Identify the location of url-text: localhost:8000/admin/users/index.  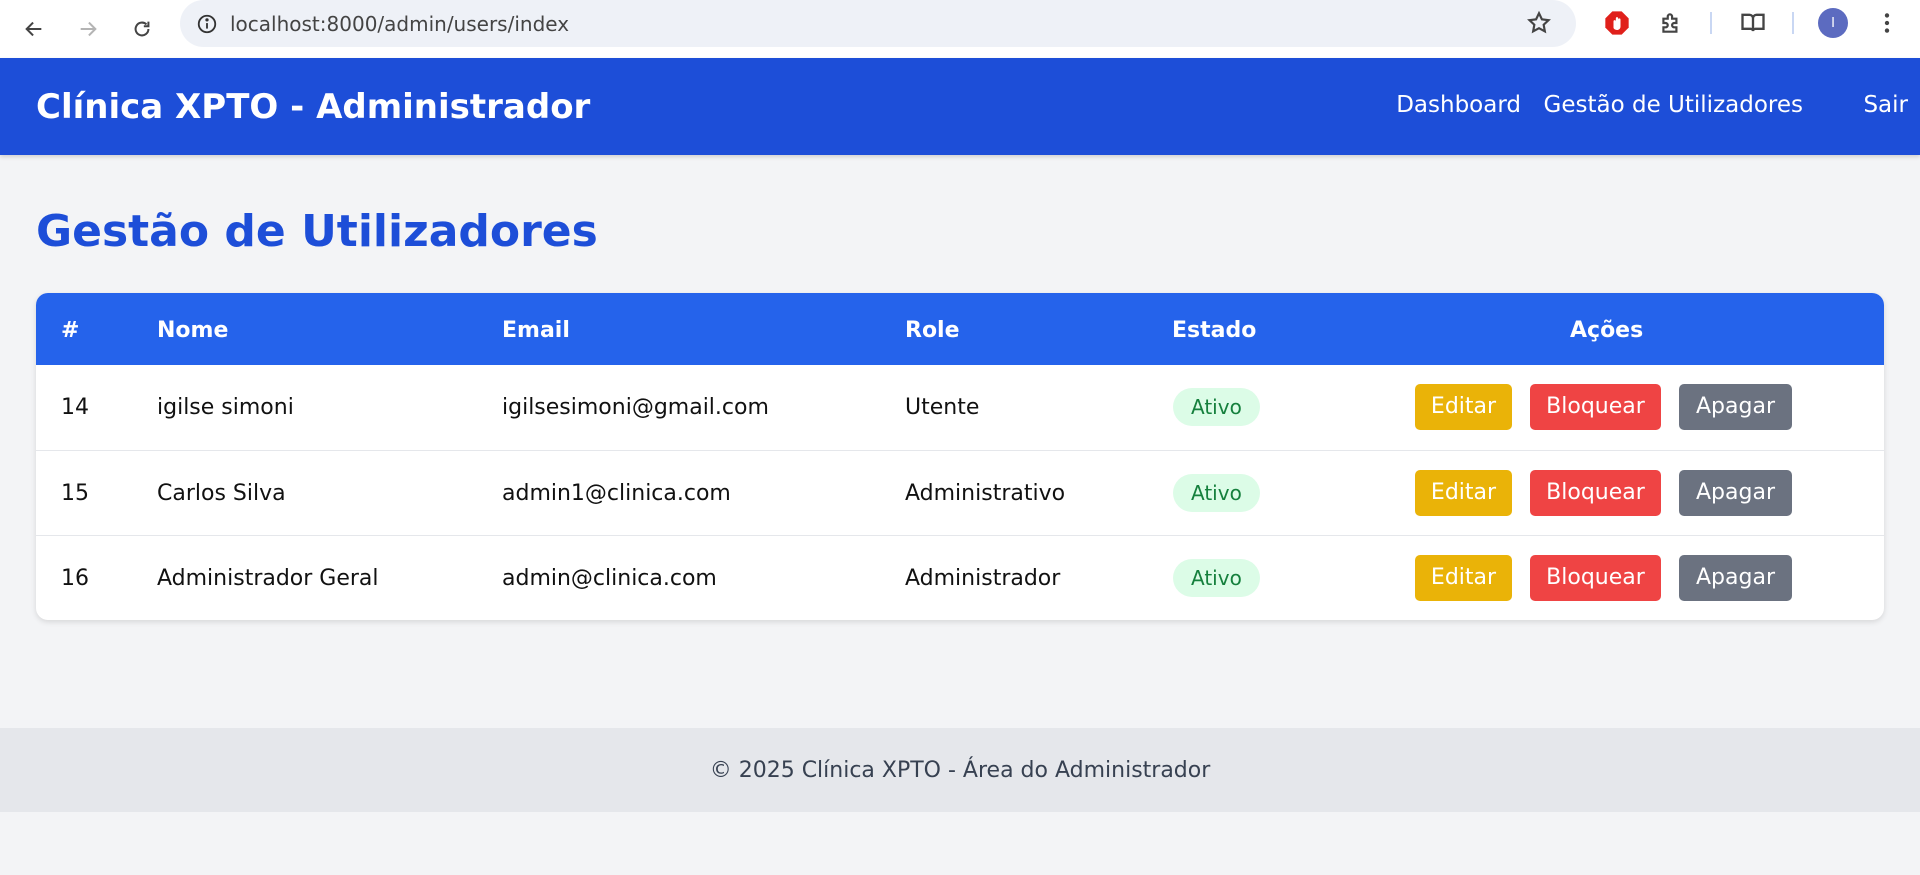
(399, 24).